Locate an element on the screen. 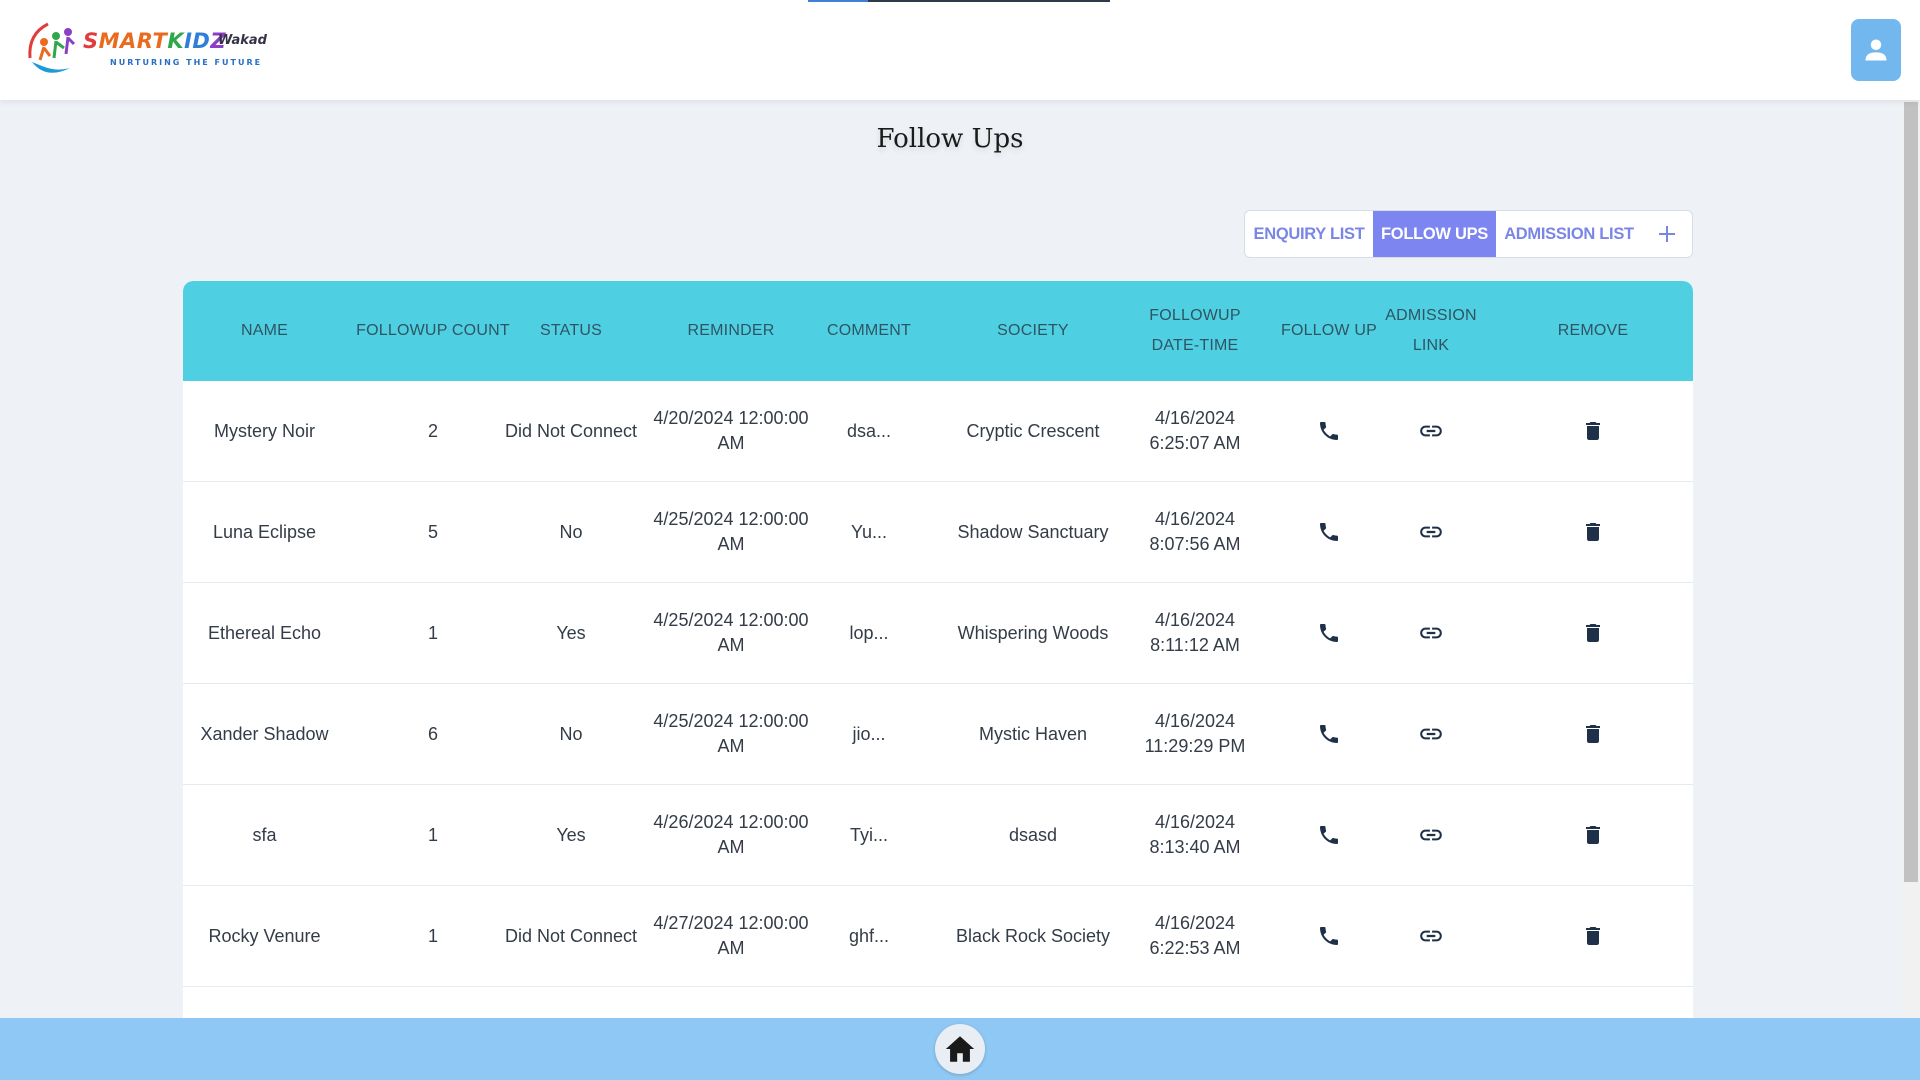 This screenshot has height=1080, width=1920. tab-admission-list: ADMISSION LIST is located at coordinates (1569, 234).